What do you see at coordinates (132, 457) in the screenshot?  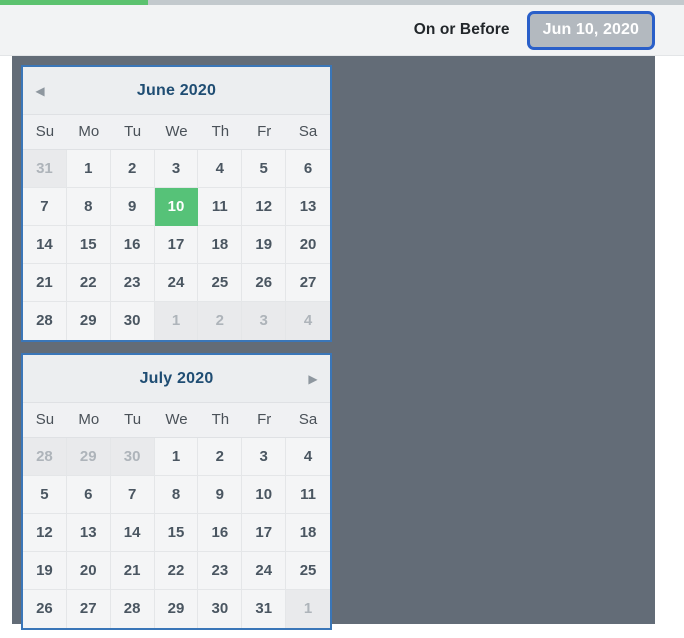 I see `calendar-day-adjacent-month: 30` at bounding box center [132, 457].